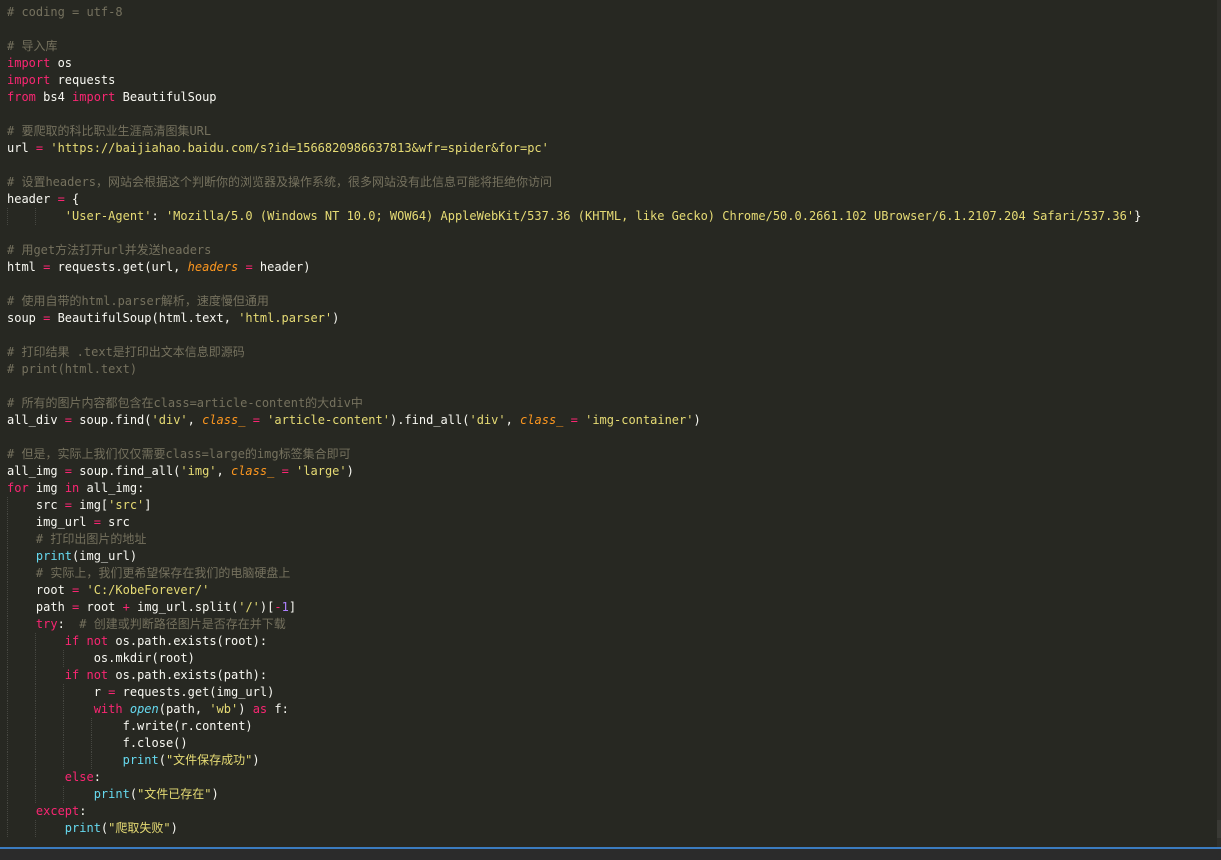  What do you see at coordinates (25, 267) in the screenshot?
I see `code-token-plain: html` at bounding box center [25, 267].